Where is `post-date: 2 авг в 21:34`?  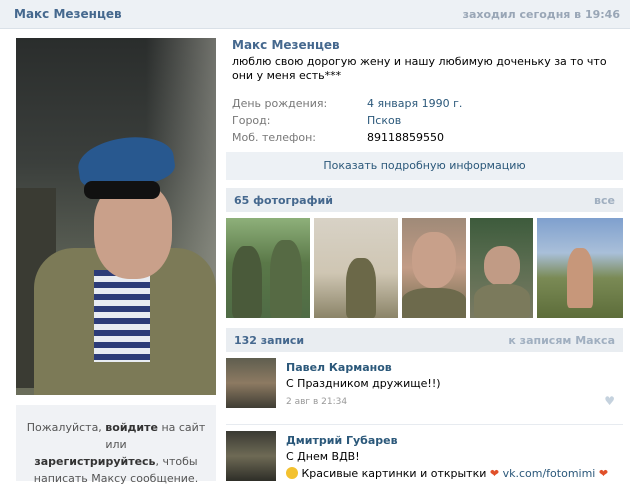 post-date: 2 авг в 21:34 is located at coordinates (316, 402).